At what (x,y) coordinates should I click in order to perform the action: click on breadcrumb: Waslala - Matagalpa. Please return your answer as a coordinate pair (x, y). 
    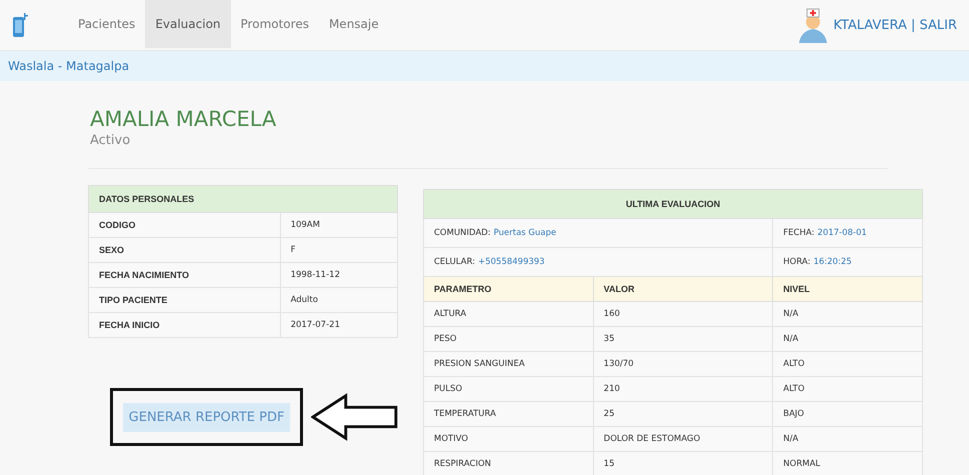
    Looking at the image, I should click on (484, 66).